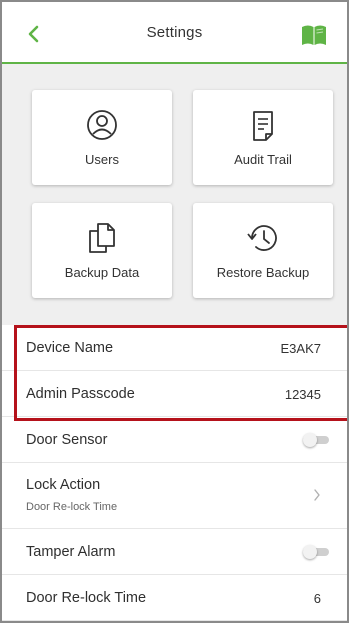  I want to click on admin-passcode-row: Admin Passcode 12345, so click(174, 394).